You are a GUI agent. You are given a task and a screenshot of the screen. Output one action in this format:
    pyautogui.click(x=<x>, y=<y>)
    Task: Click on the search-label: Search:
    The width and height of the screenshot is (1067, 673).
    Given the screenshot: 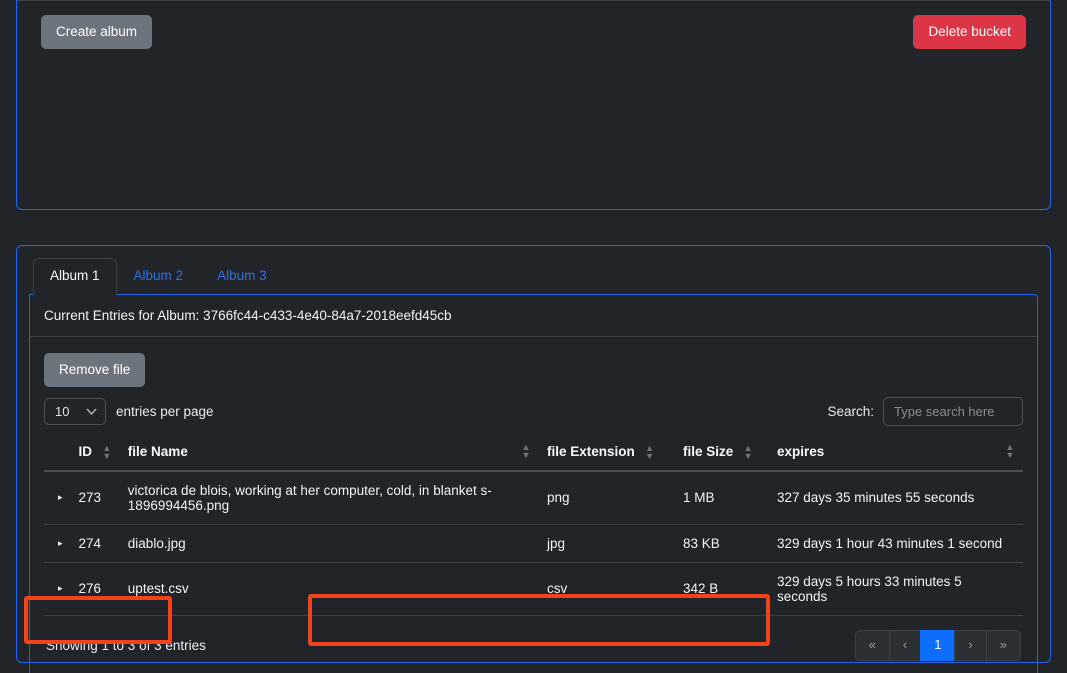 What is the action you would take?
    pyautogui.click(x=850, y=412)
    